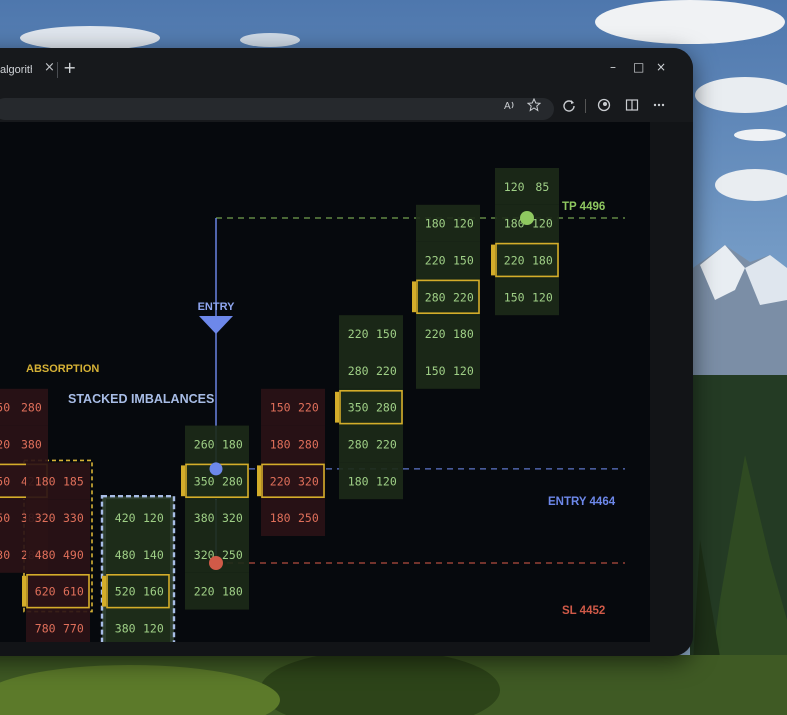 The height and width of the screenshot is (715, 787). Describe the element at coordinates (5, 445) in the screenshot. I see `bid-volume: 20` at that location.